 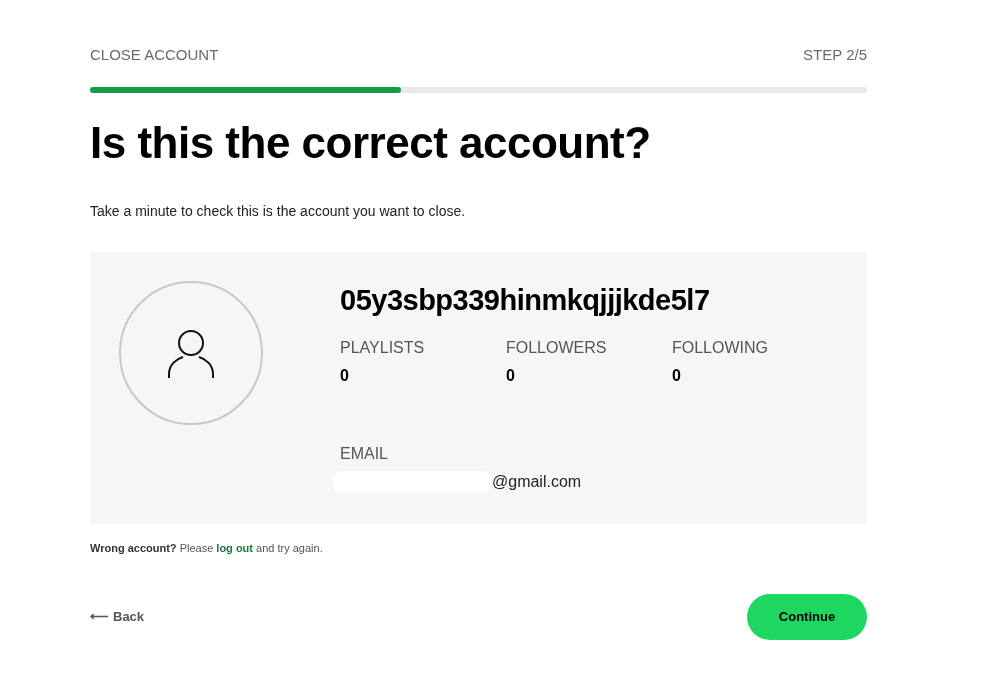 I want to click on back-link: ⟵ Back, so click(x=117, y=617).